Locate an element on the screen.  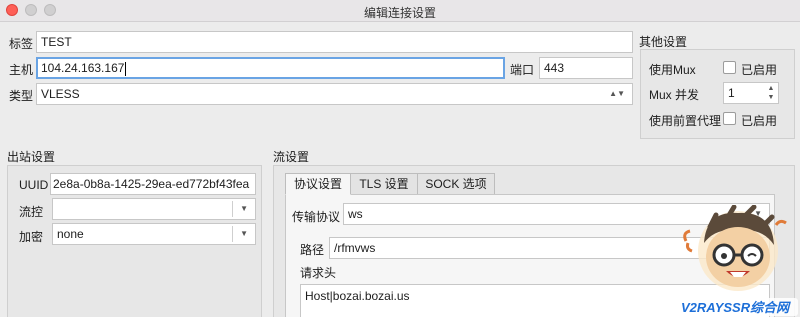
path-label: 路径 is located at coordinates (312, 250).